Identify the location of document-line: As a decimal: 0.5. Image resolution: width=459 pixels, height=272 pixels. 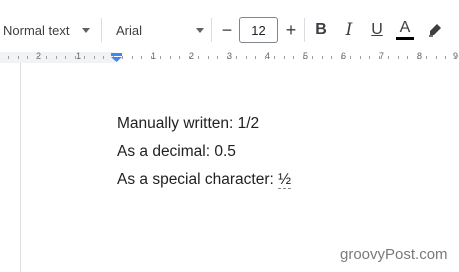
(176, 151).